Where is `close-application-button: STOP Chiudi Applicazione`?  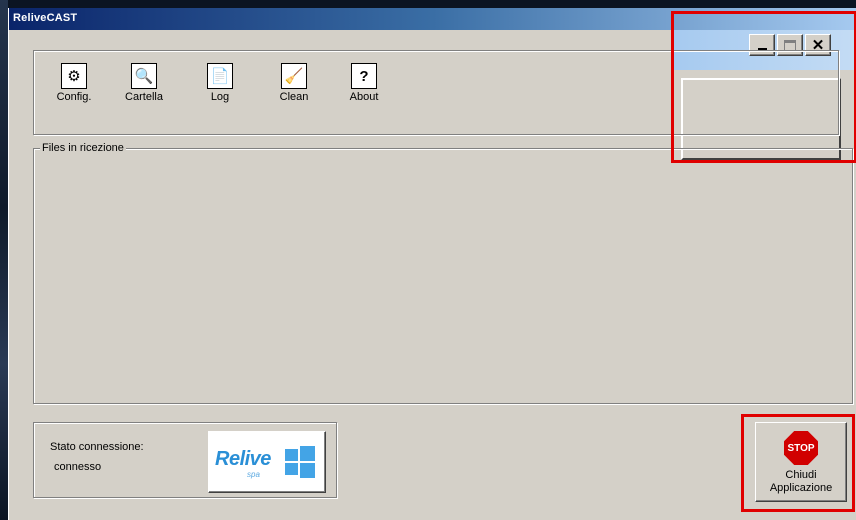
close-application-button: STOP Chiudi Applicazione is located at coordinates (801, 462).